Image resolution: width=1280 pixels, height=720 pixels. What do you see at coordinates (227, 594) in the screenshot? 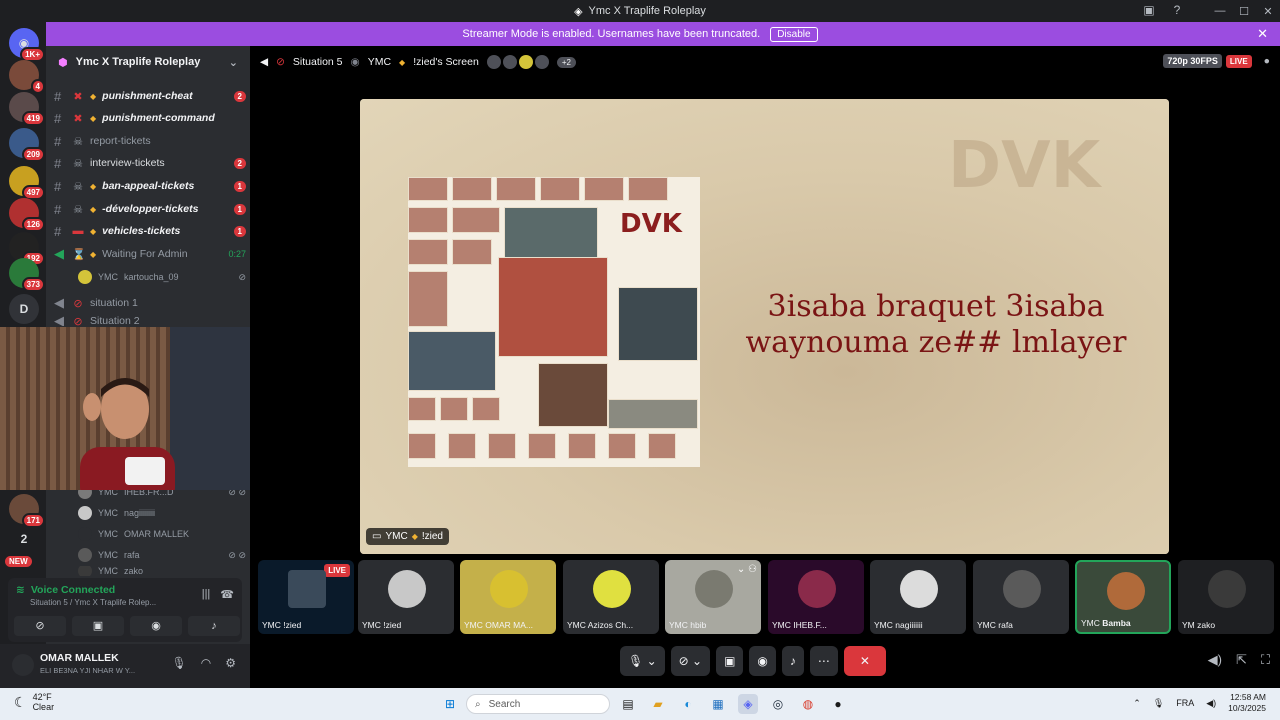
I see `disconnect-icon: ☎` at bounding box center [227, 594].